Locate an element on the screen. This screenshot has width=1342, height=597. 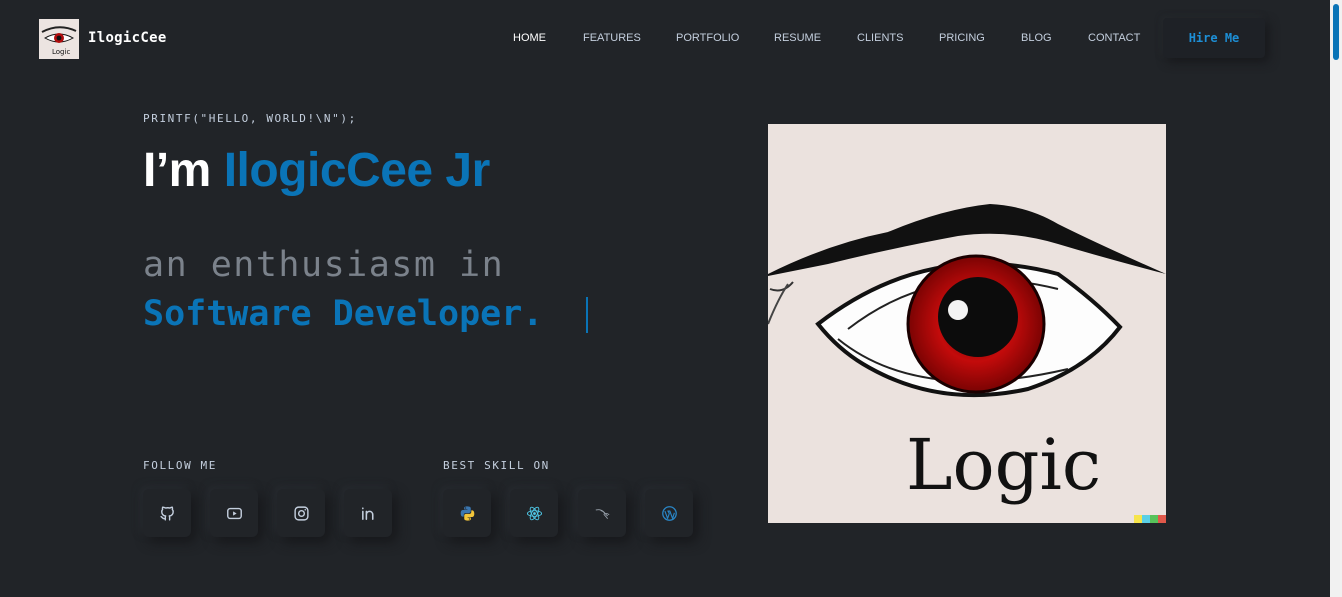
logo-image: Logic is located at coordinates (59, 39).